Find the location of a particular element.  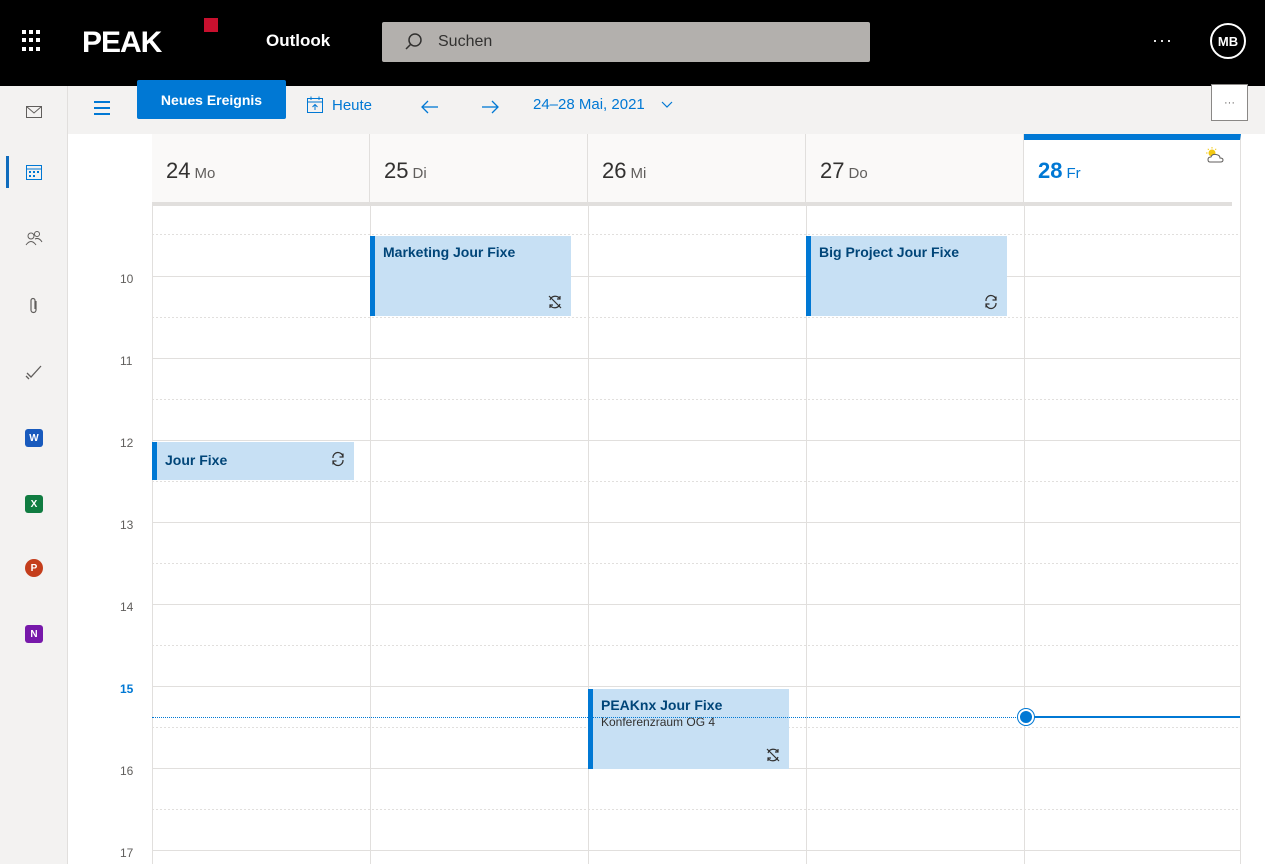

day-name: Fr is located at coordinates (1073, 173).